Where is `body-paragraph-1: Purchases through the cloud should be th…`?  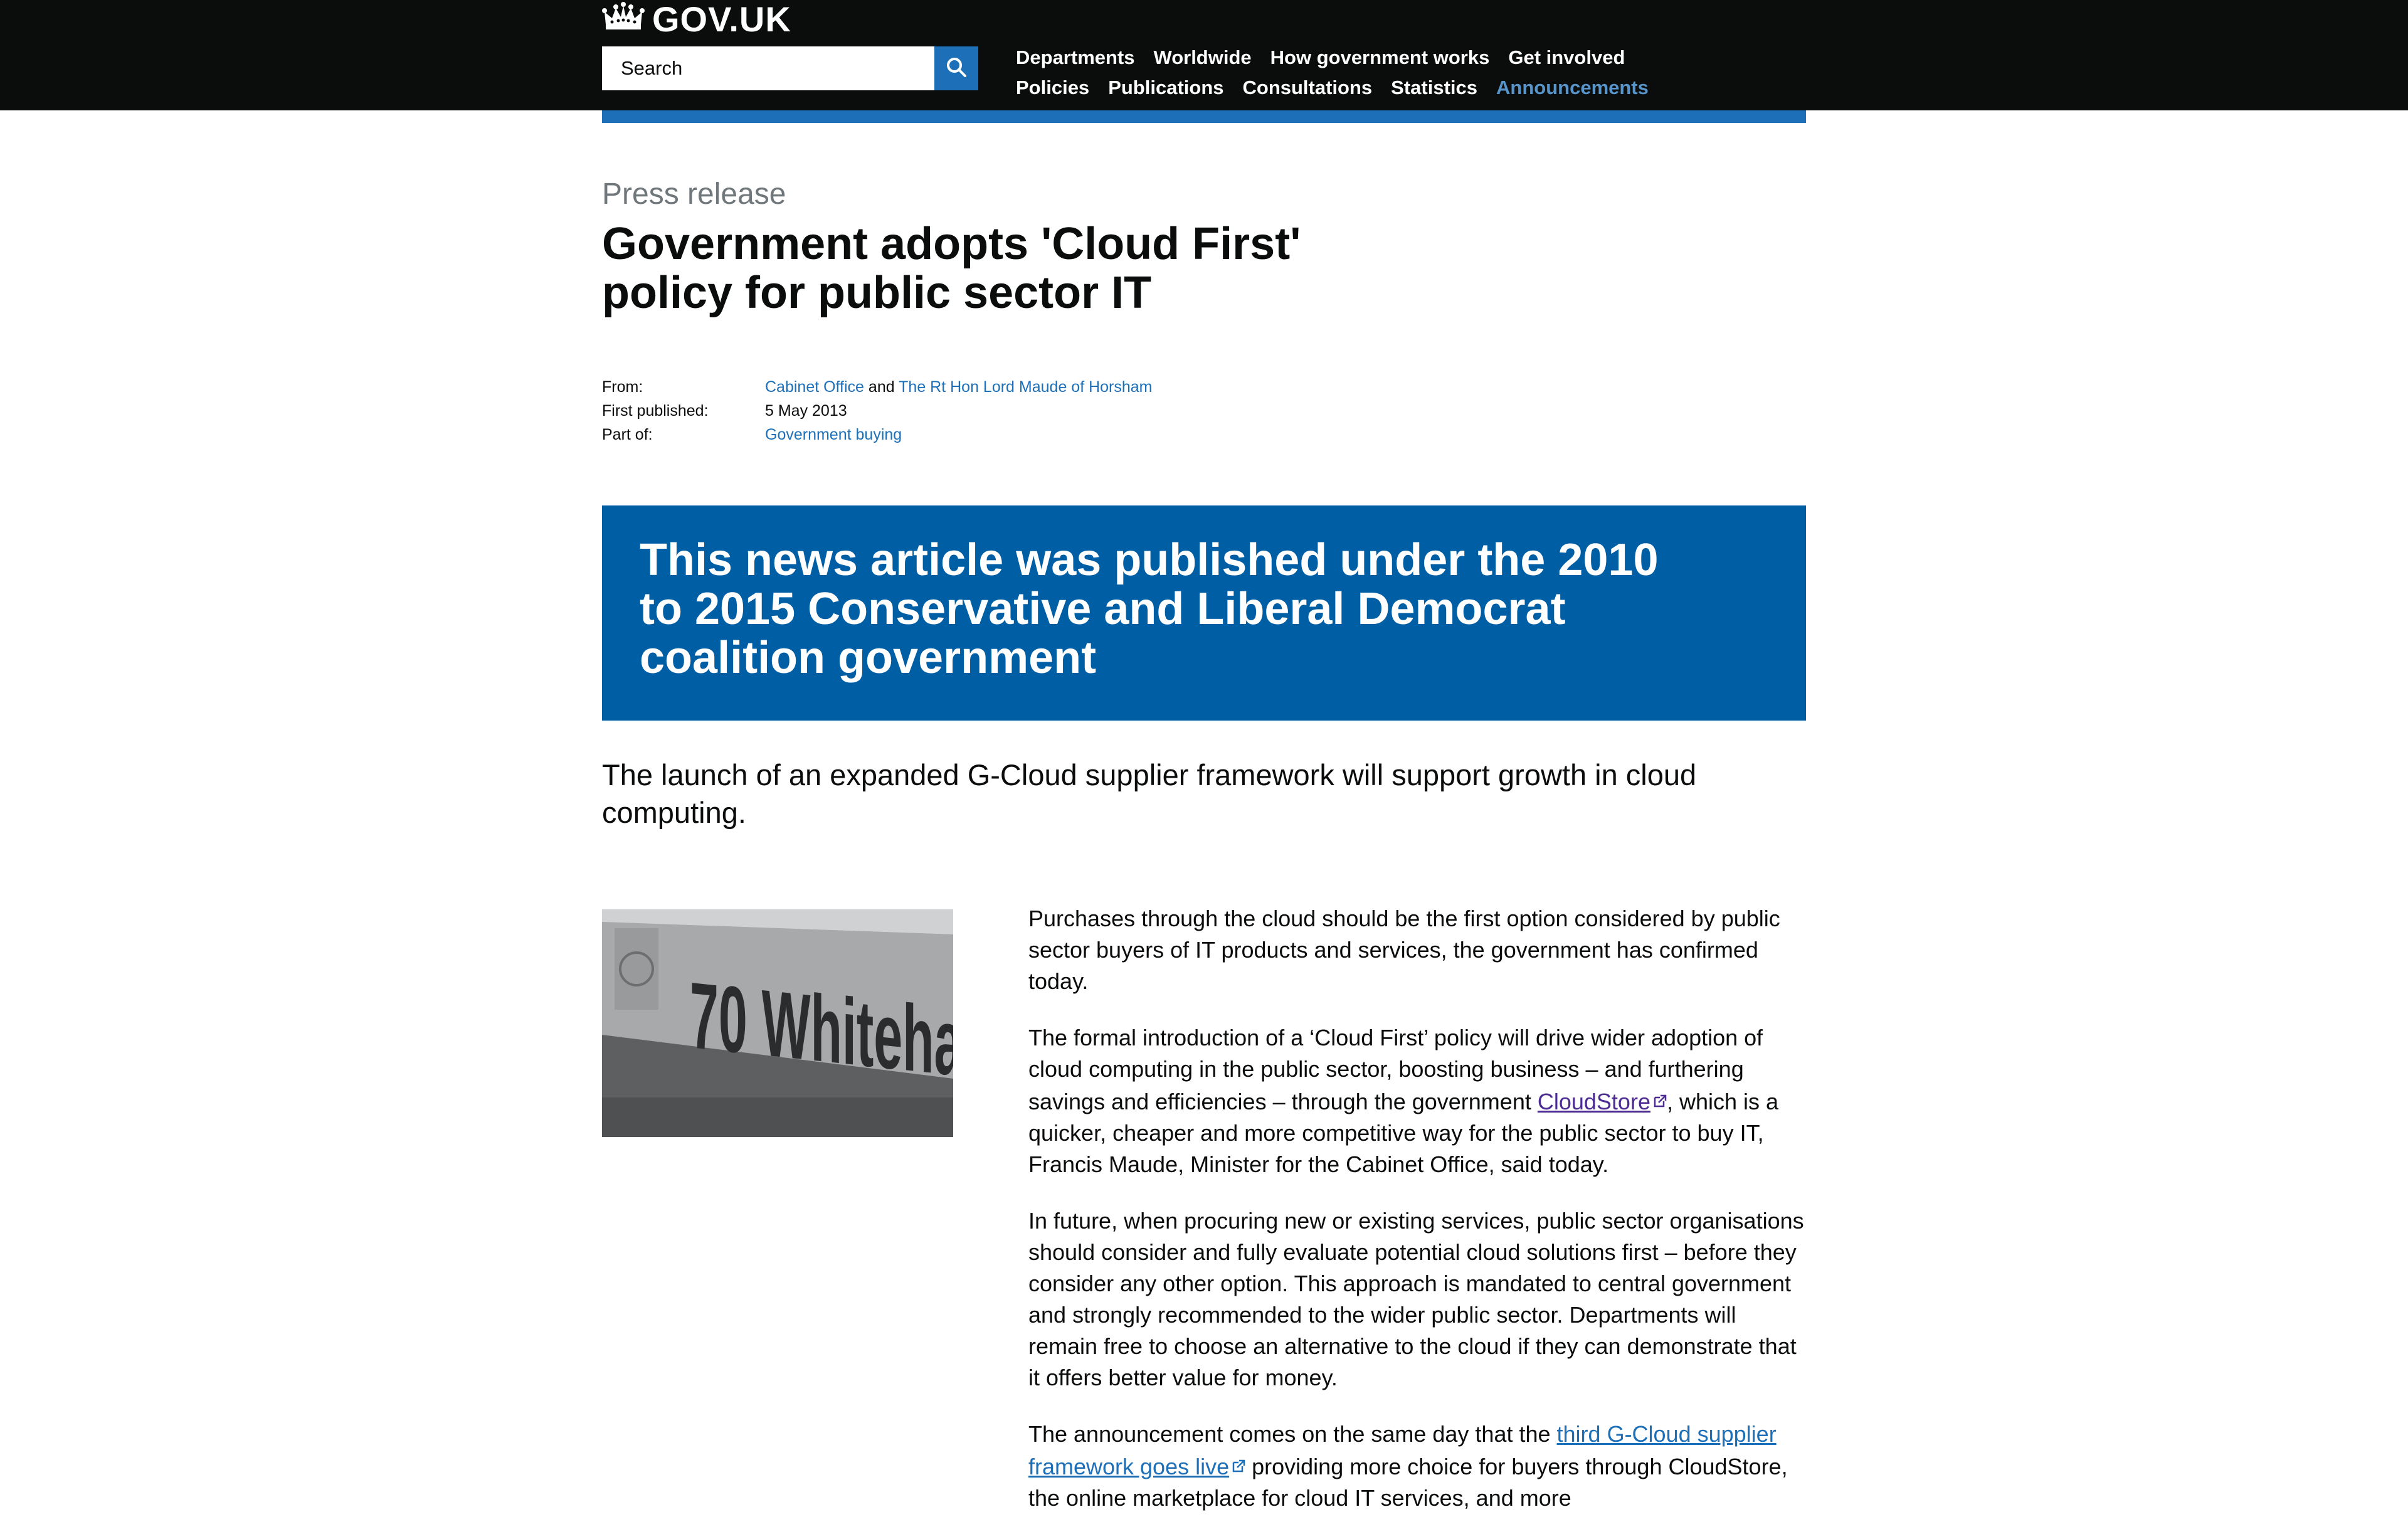
body-paragraph-1: Purchases through the cloud should be th… is located at coordinates (1404, 950).